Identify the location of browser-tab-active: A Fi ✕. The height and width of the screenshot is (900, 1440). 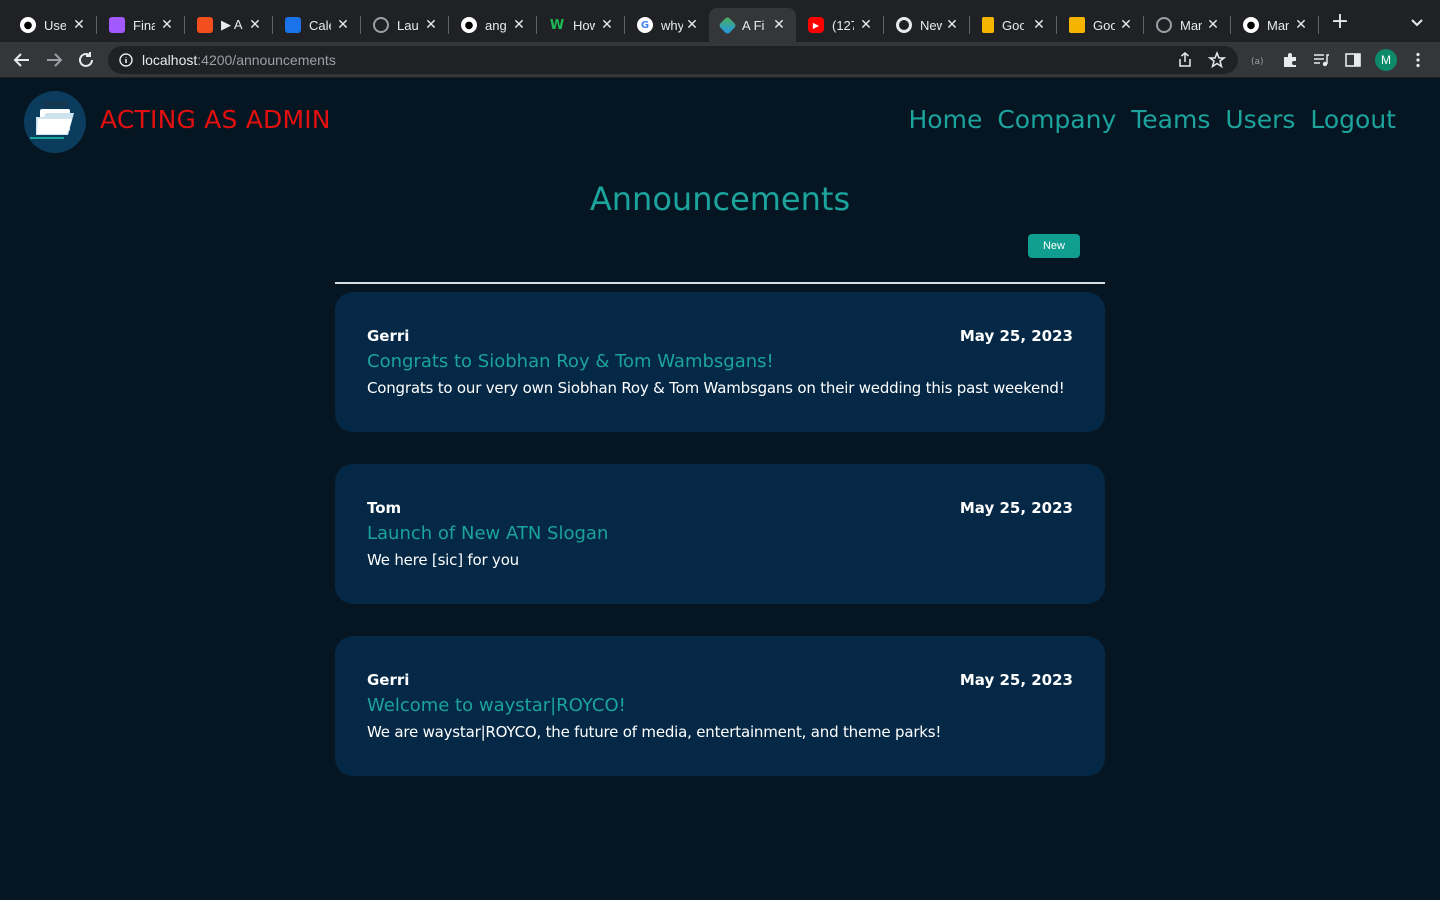
(752, 25).